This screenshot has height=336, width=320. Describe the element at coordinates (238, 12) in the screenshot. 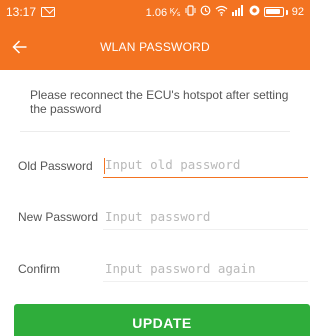

I see `signal-icon` at that location.